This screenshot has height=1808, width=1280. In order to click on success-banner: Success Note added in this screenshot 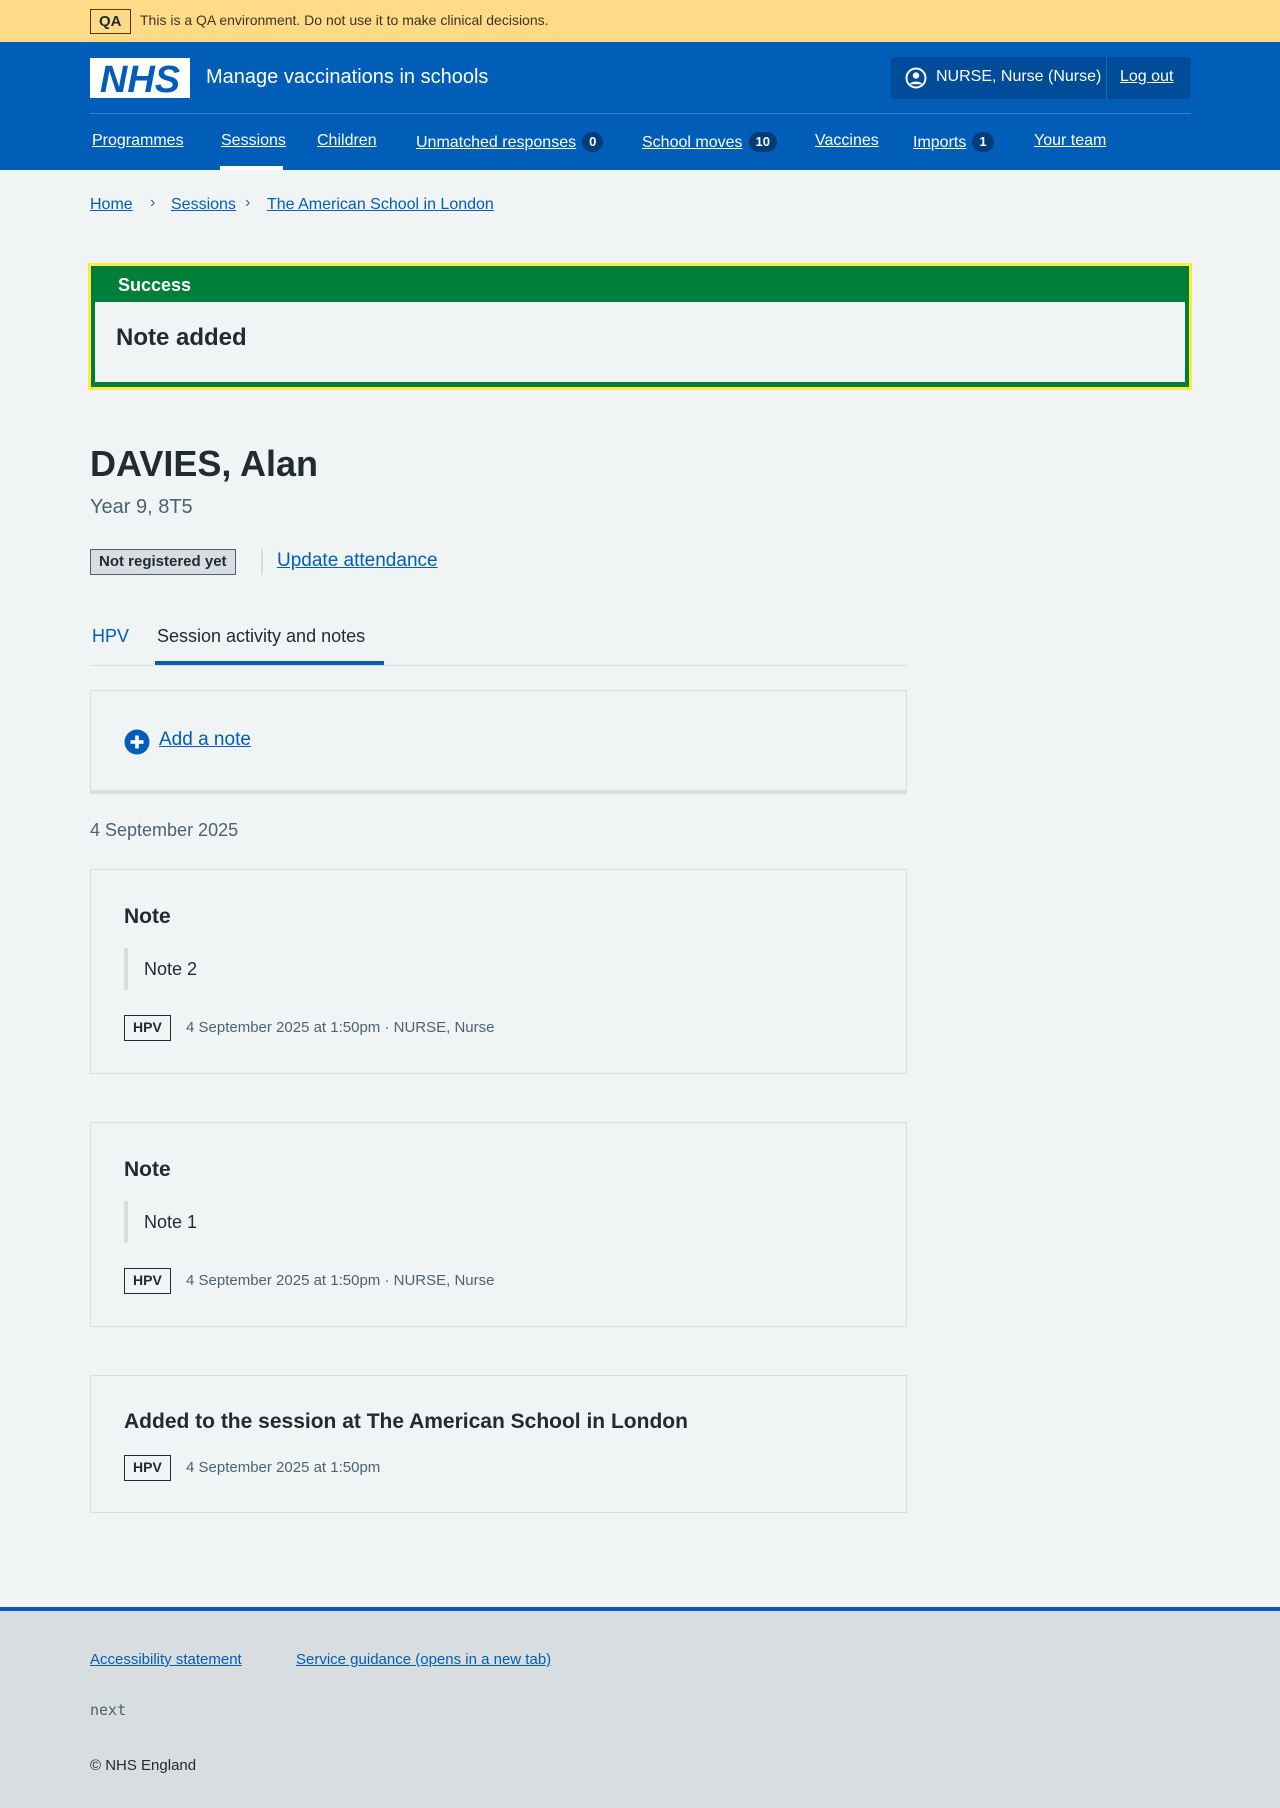, I will do `click(640, 326)`.